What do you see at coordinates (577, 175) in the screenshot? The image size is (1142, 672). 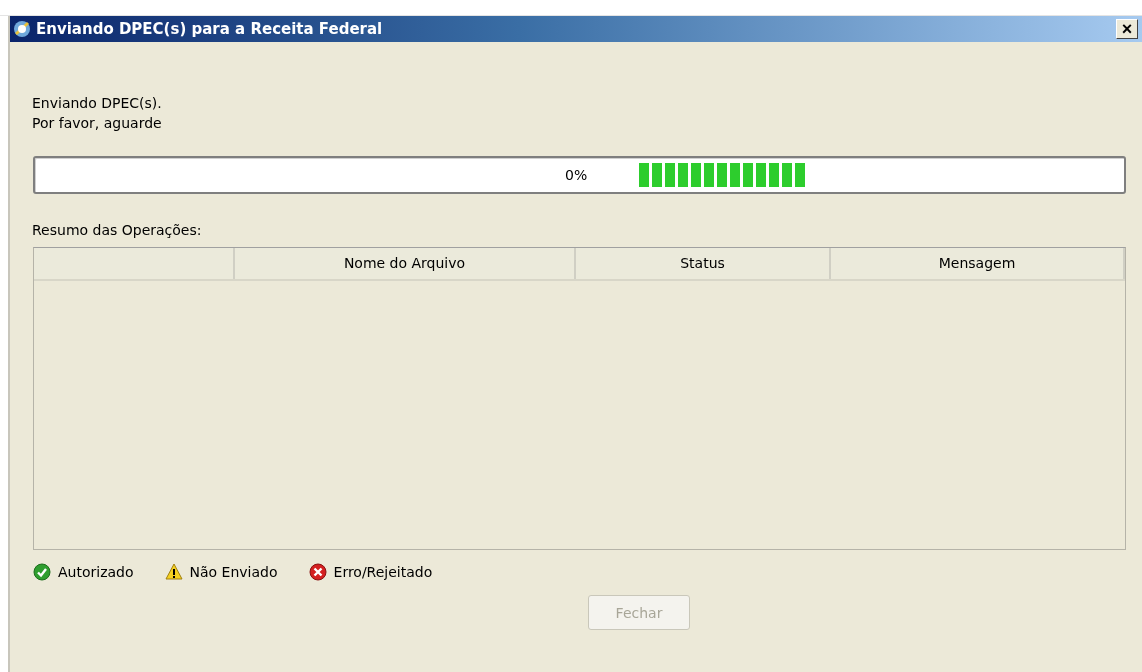 I see `progress-reading: 0%` at bounding box center [577, 175].